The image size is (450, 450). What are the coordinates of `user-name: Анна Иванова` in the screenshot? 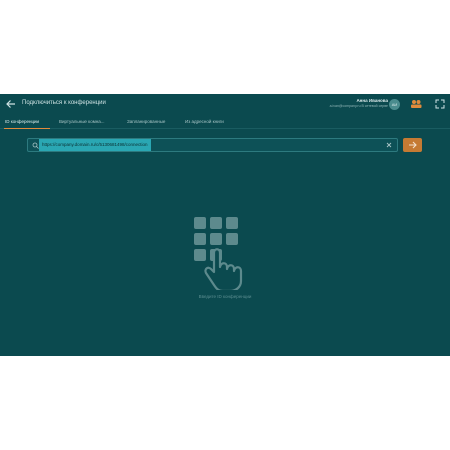 It's located at (372, 100).